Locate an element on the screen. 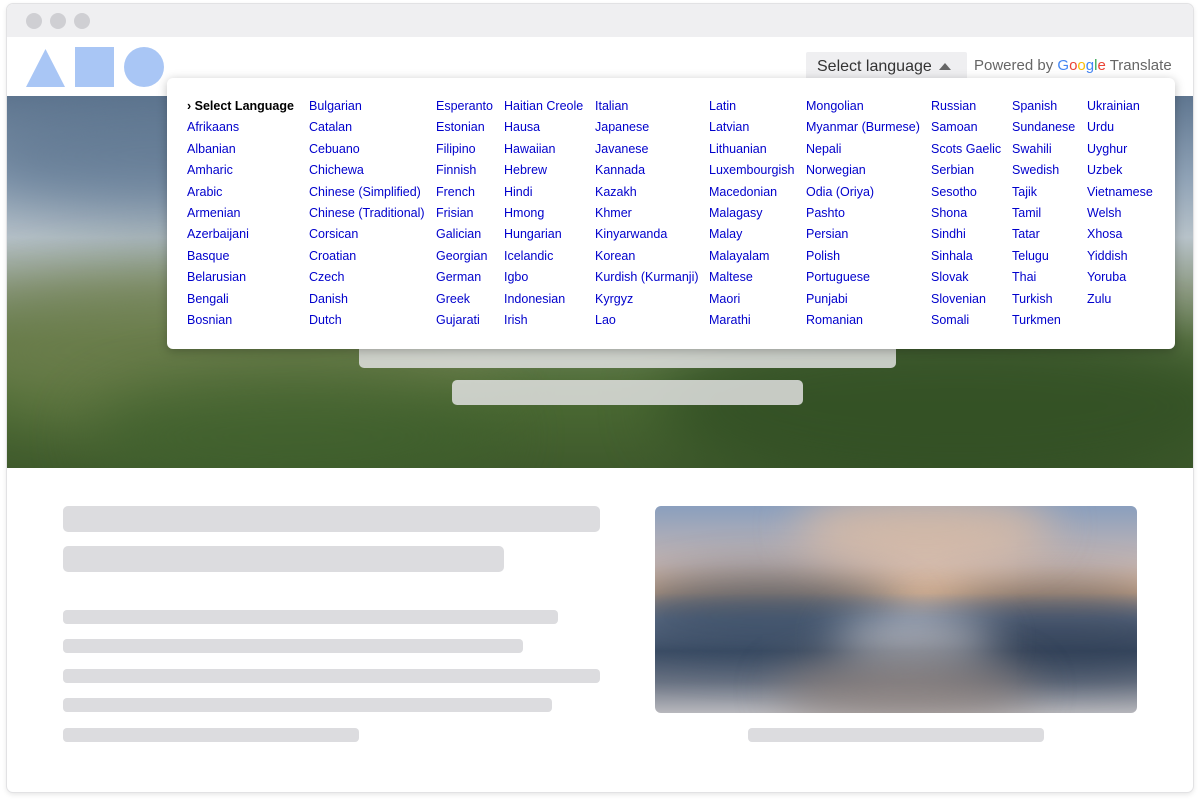 Image resolution: width=1200 pixels, height=800 pixels. language-option: Persian is located at coordinates (863, 234).